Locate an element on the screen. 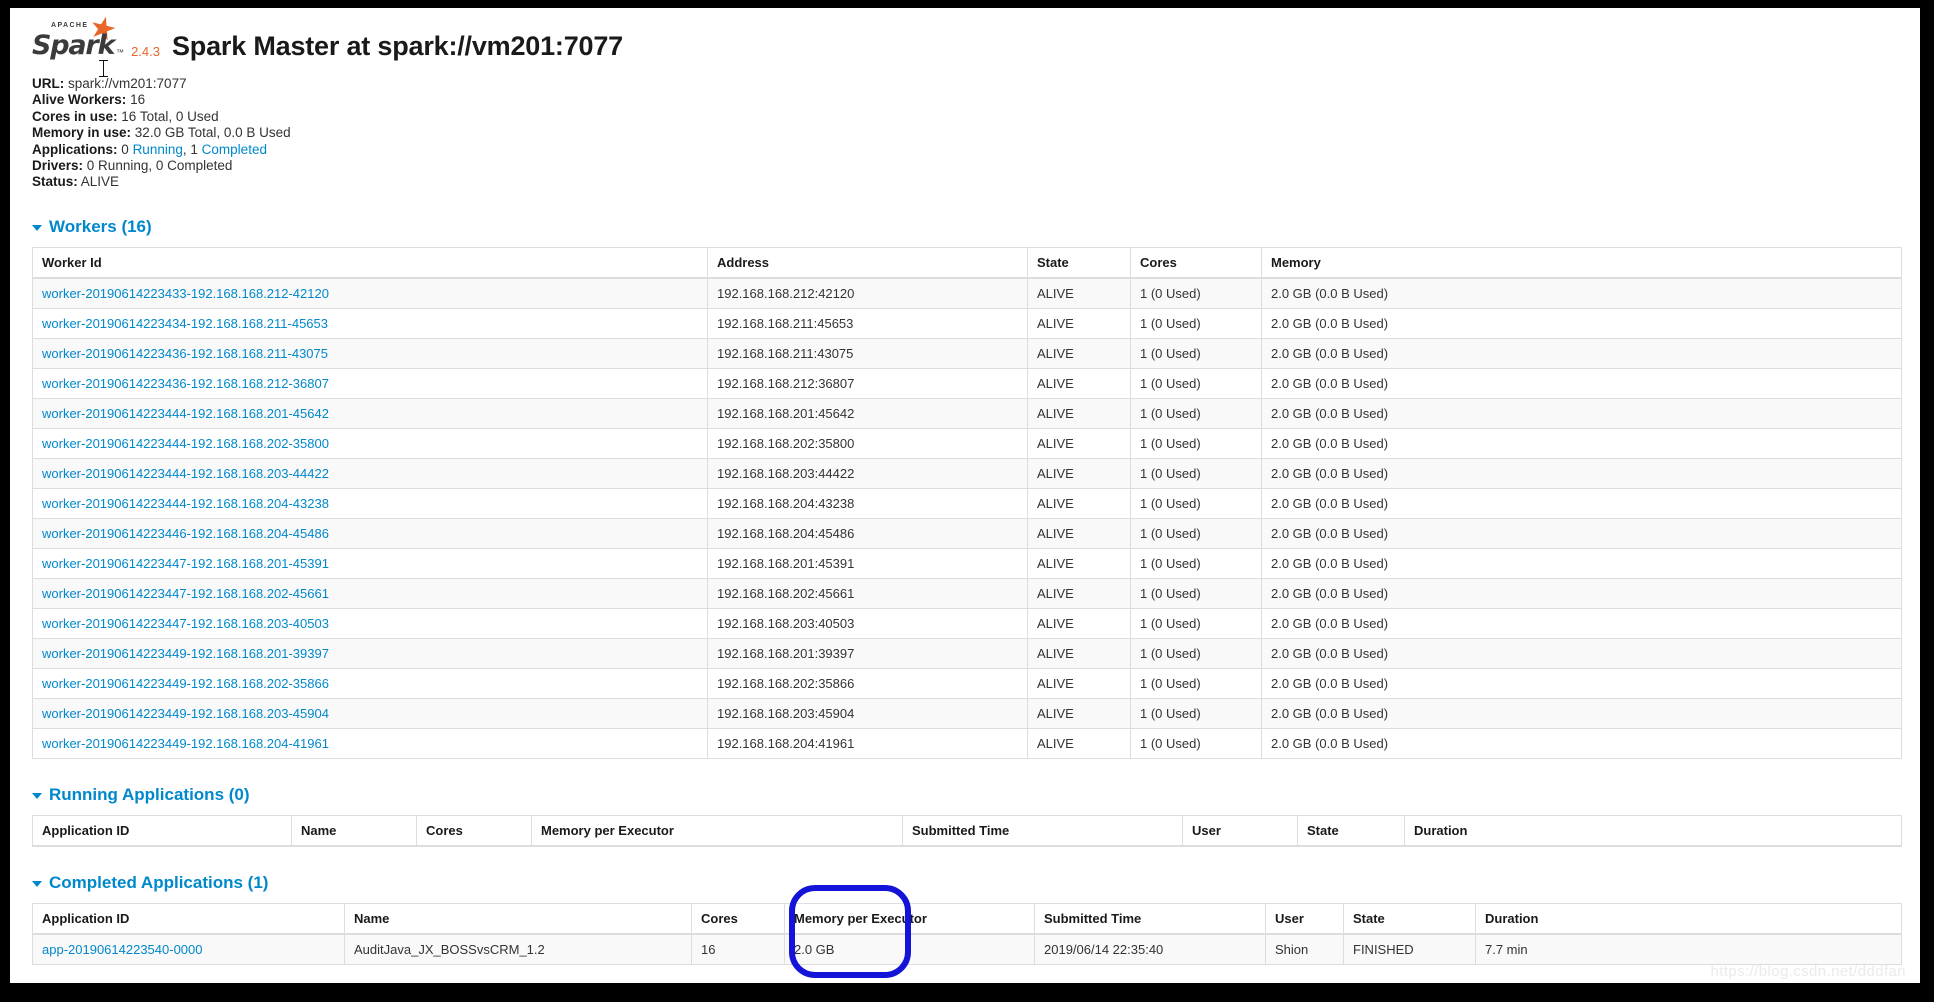  worker-row-cell: 192.168.168.202:35800 is located at coordinates (867, 443).